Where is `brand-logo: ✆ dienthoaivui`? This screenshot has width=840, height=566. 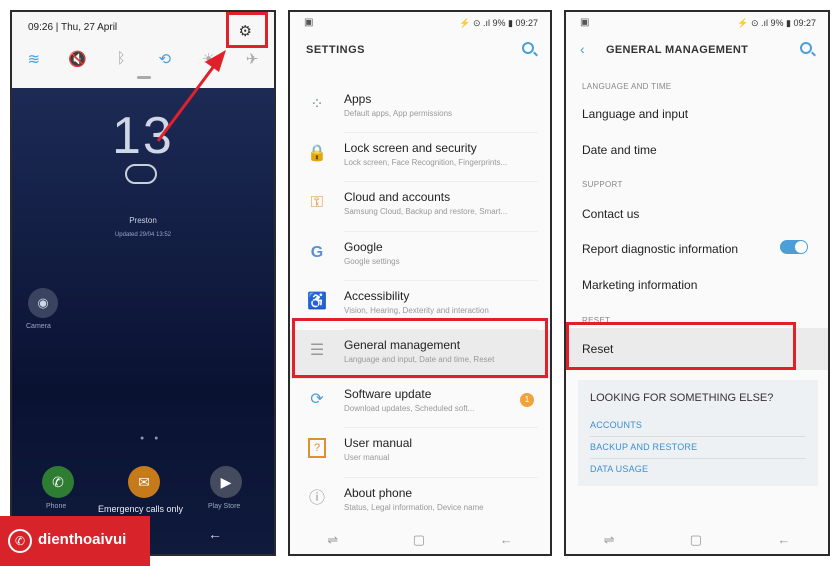
brand-logo: ✆ dienthoaivui is located at coordinates (75, 541).